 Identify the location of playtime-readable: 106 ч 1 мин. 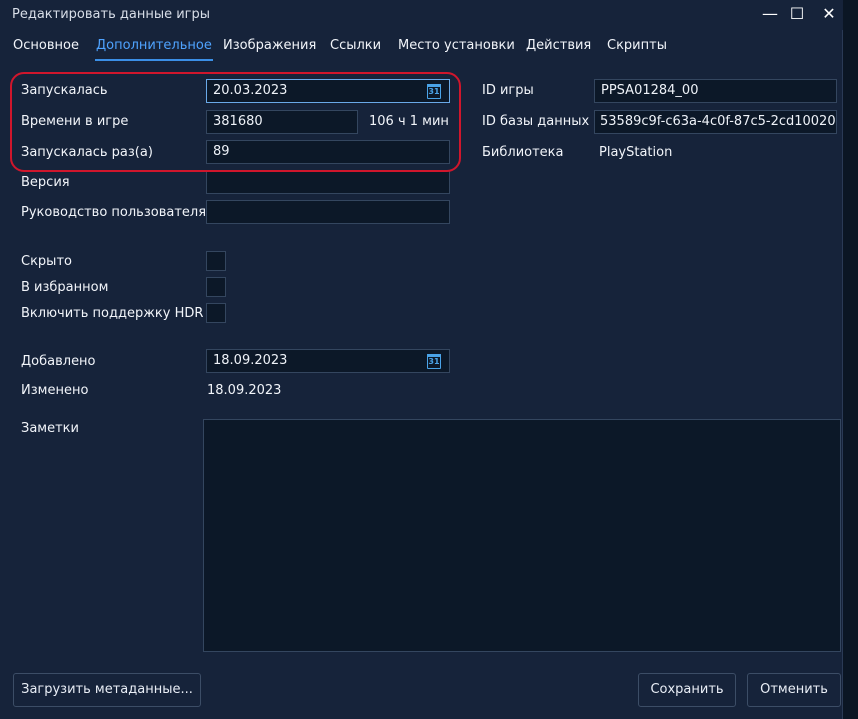
(409, 121).